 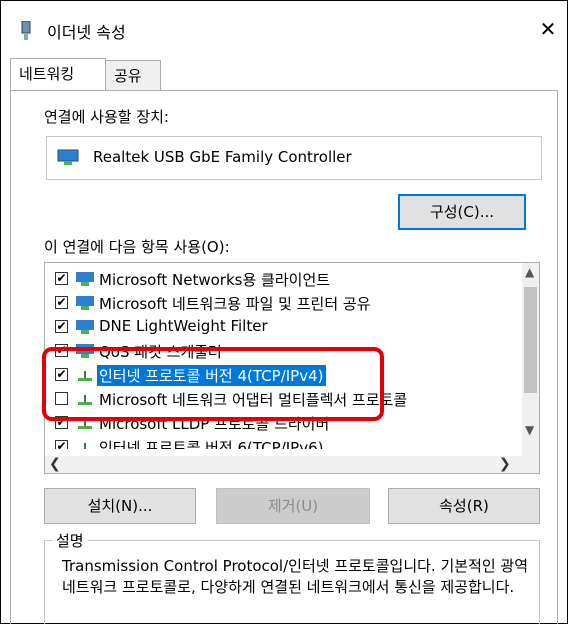 I want to click on scroll-right-icon: ❯, so click(x=505, y=464).